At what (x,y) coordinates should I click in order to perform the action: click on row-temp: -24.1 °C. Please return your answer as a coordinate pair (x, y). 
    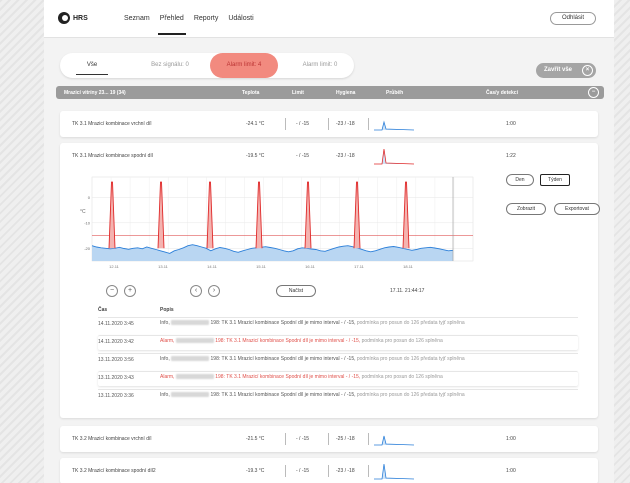
    Looking at the image, I should click on (255, 124).